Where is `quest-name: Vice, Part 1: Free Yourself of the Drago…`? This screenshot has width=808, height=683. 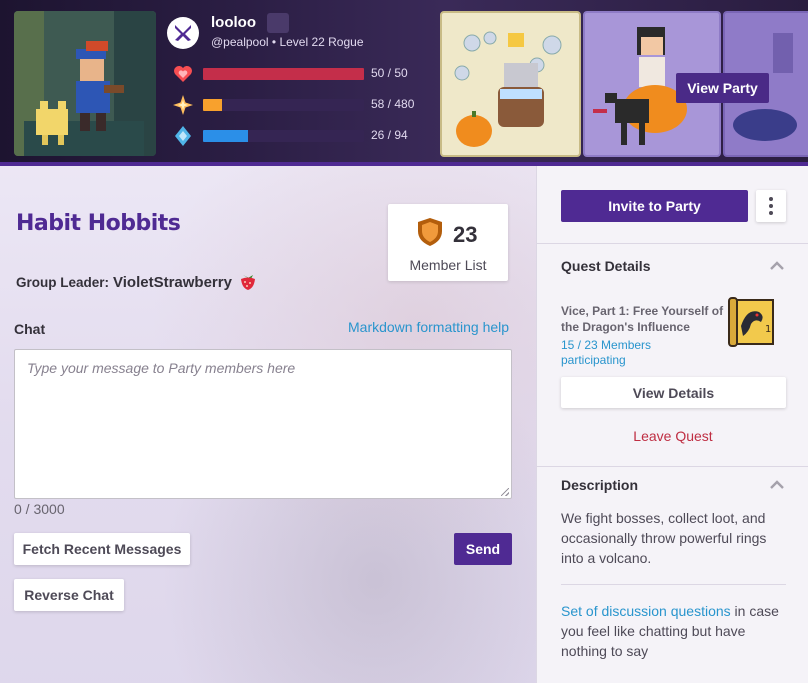
quest-name: Vice, Part 1: Free Yourself of the Drago… is located at coordinates (642, 319).